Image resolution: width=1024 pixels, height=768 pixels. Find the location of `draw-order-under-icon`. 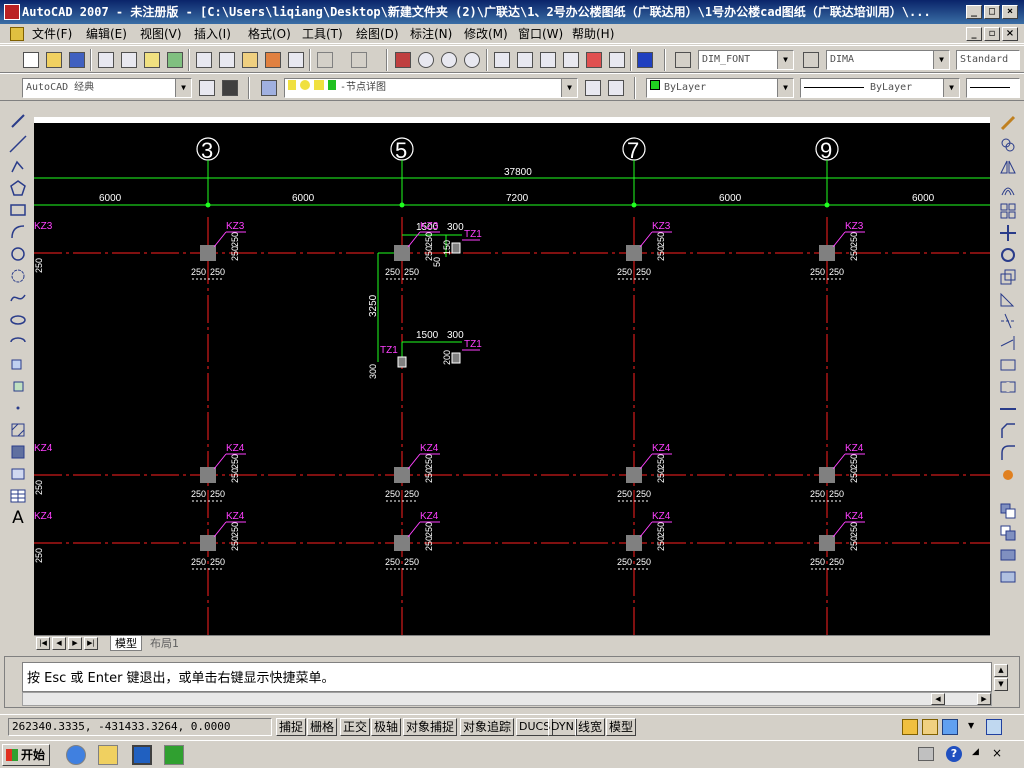

draw-order-under-icon is located at coordinates (1008, 577).